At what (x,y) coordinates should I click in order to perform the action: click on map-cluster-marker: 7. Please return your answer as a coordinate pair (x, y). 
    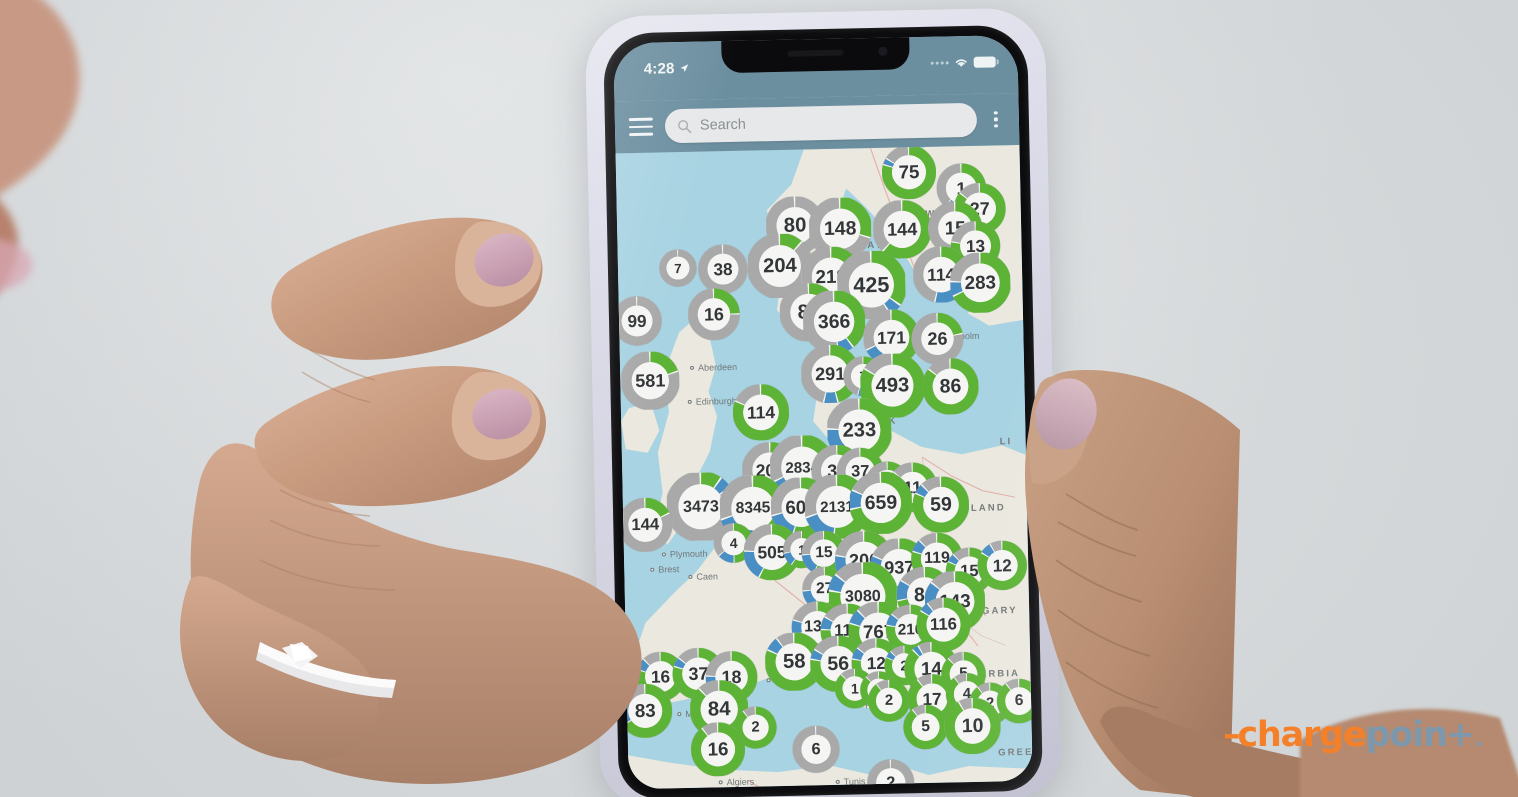
    Looking at the image, I should click on (678, 268).